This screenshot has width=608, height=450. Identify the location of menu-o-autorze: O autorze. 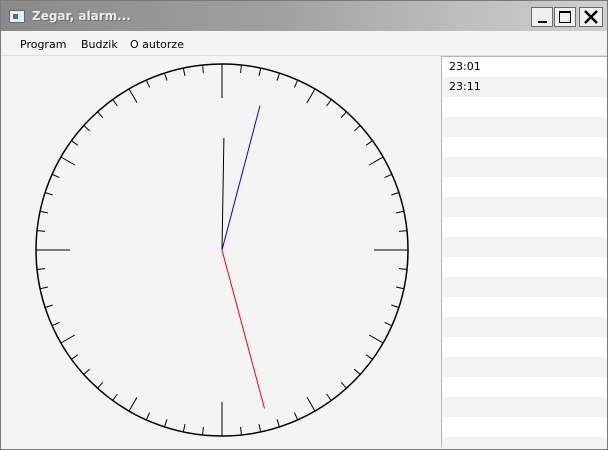
(157, 44).